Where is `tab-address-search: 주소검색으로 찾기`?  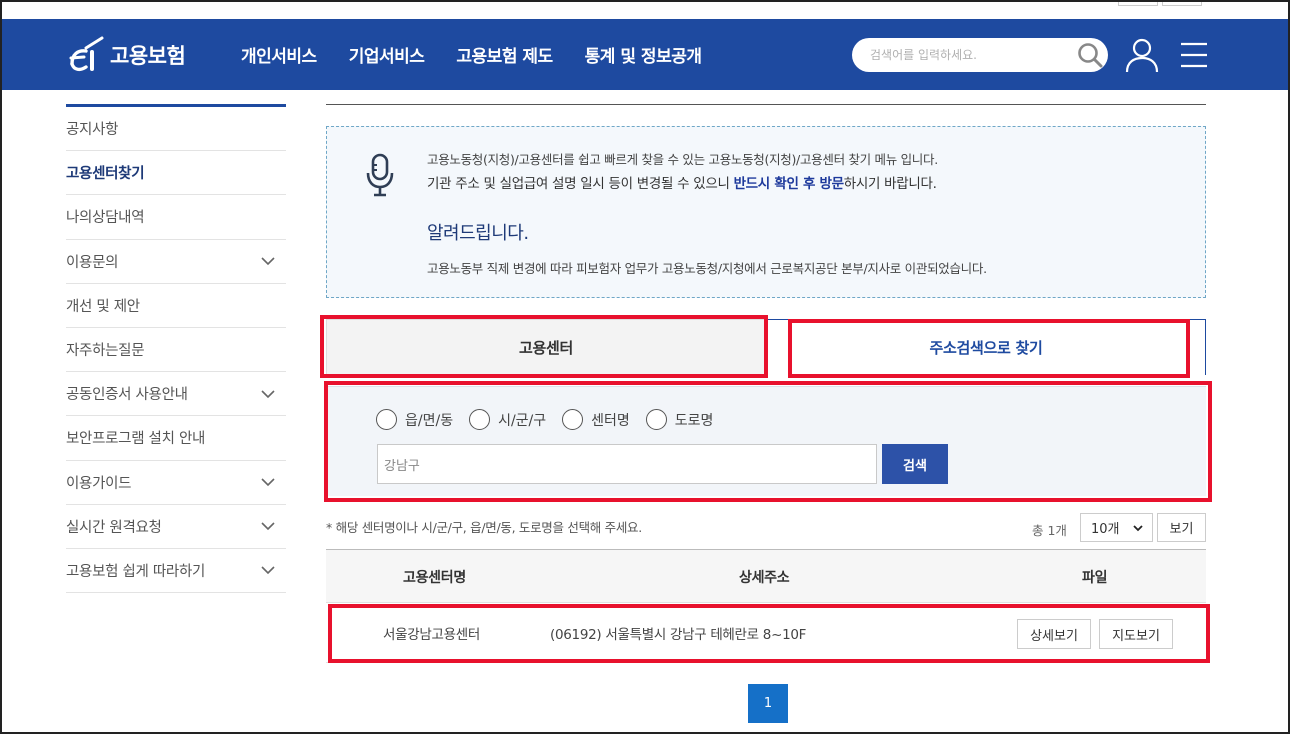
tab-address-search: 주소검색으로 찾기 is located at coordinates (986, 347).